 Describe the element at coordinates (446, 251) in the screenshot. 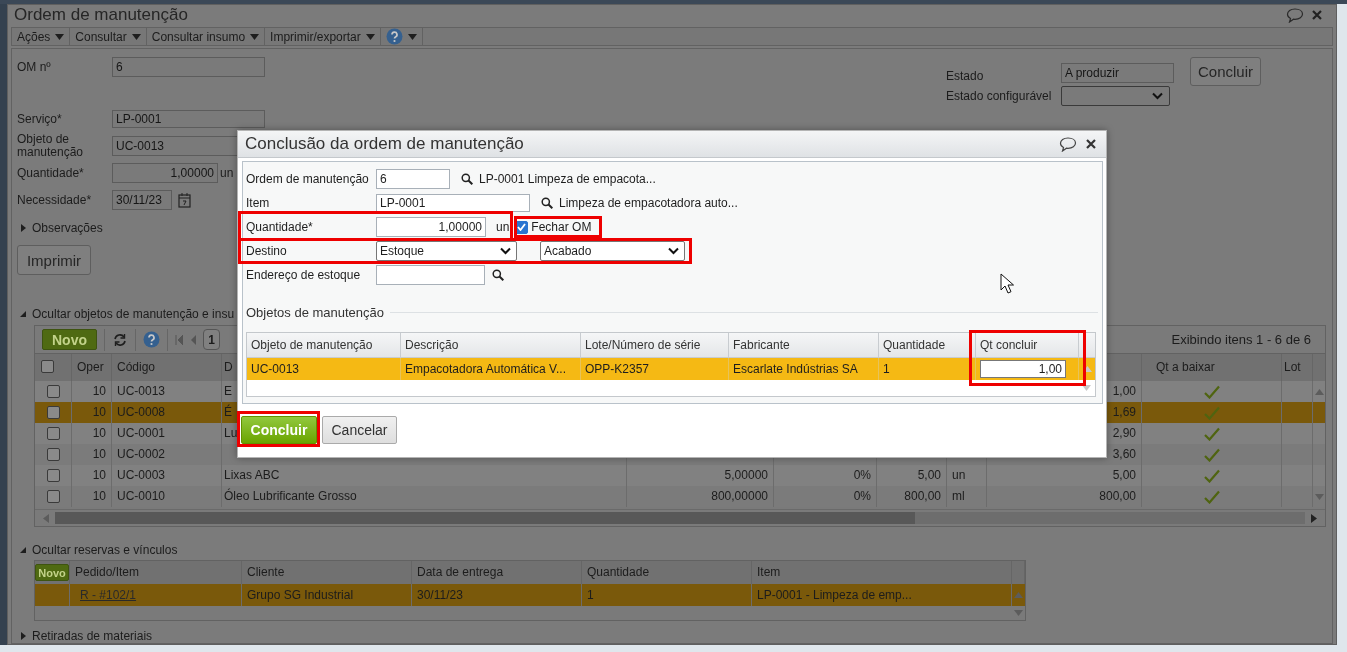

I see `select-field: Estoque` at that location.